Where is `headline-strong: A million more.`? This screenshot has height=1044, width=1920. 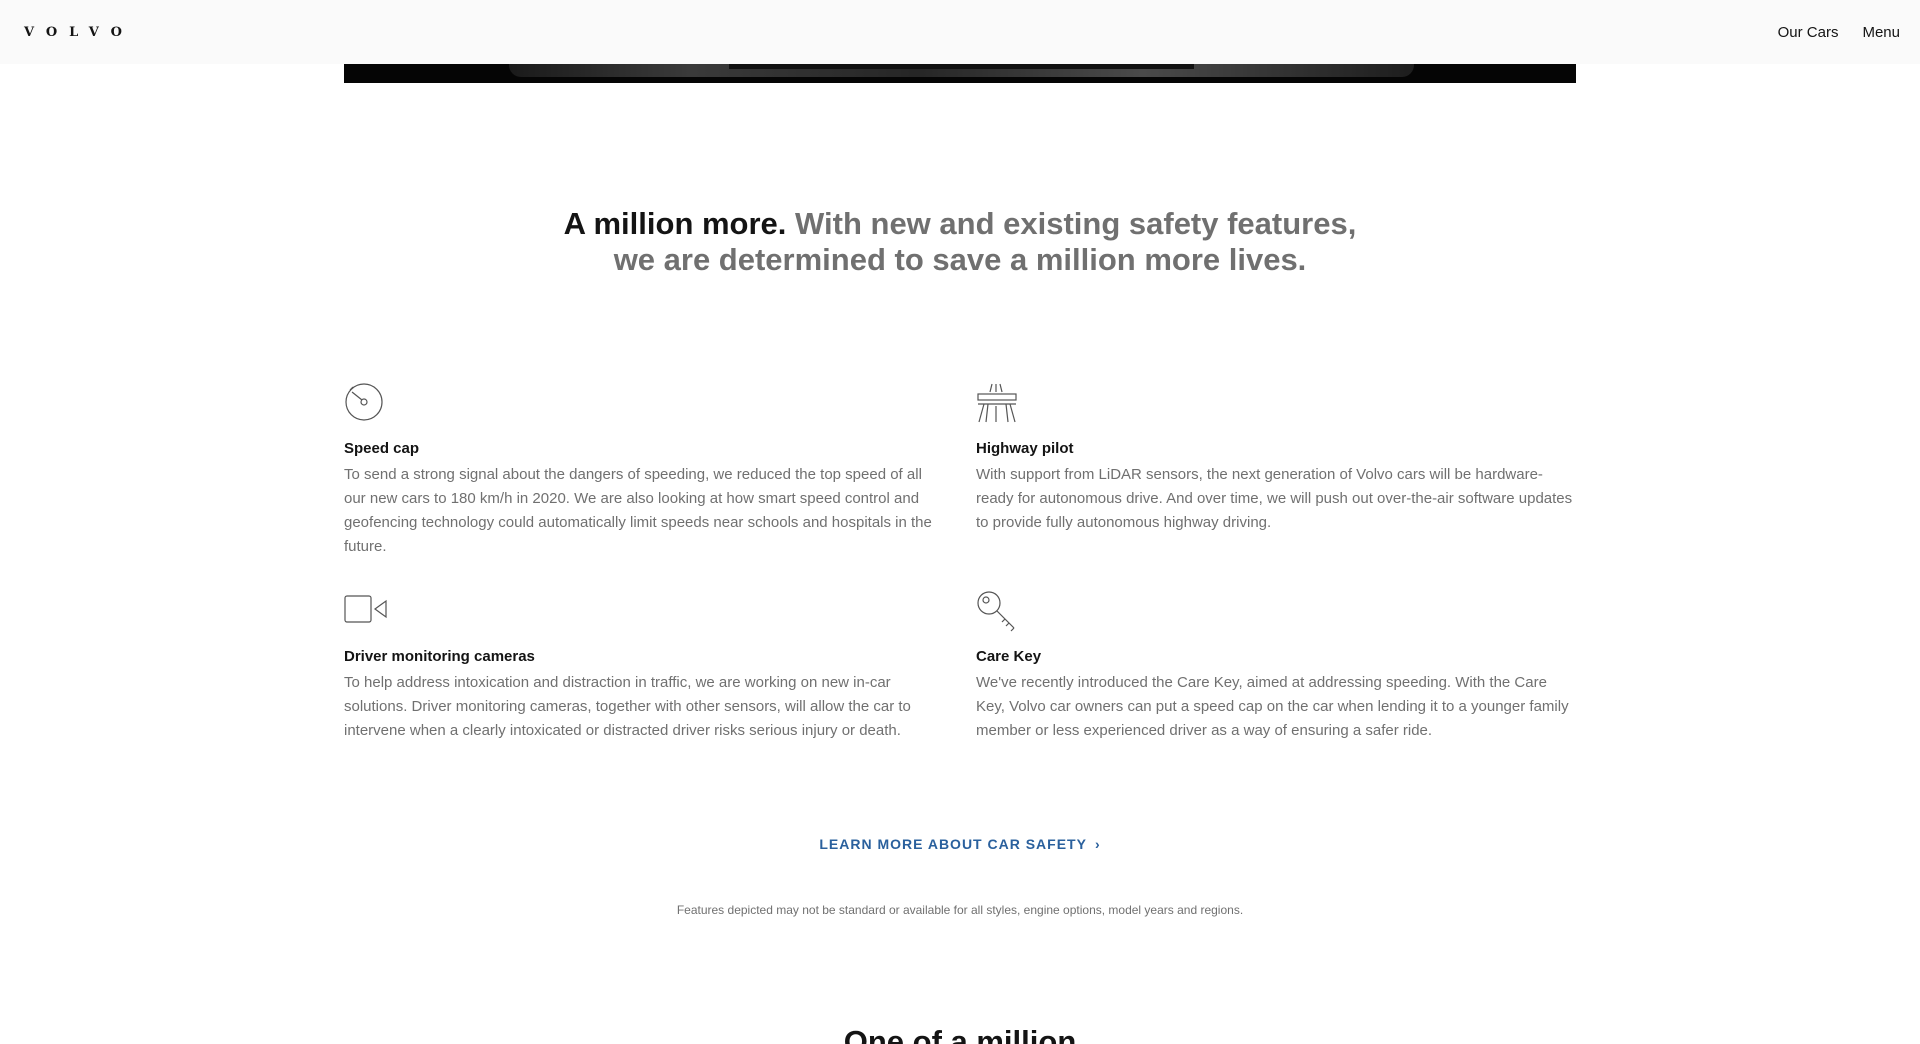 headline-strong: A million more. is located at coordinates (675, 223).